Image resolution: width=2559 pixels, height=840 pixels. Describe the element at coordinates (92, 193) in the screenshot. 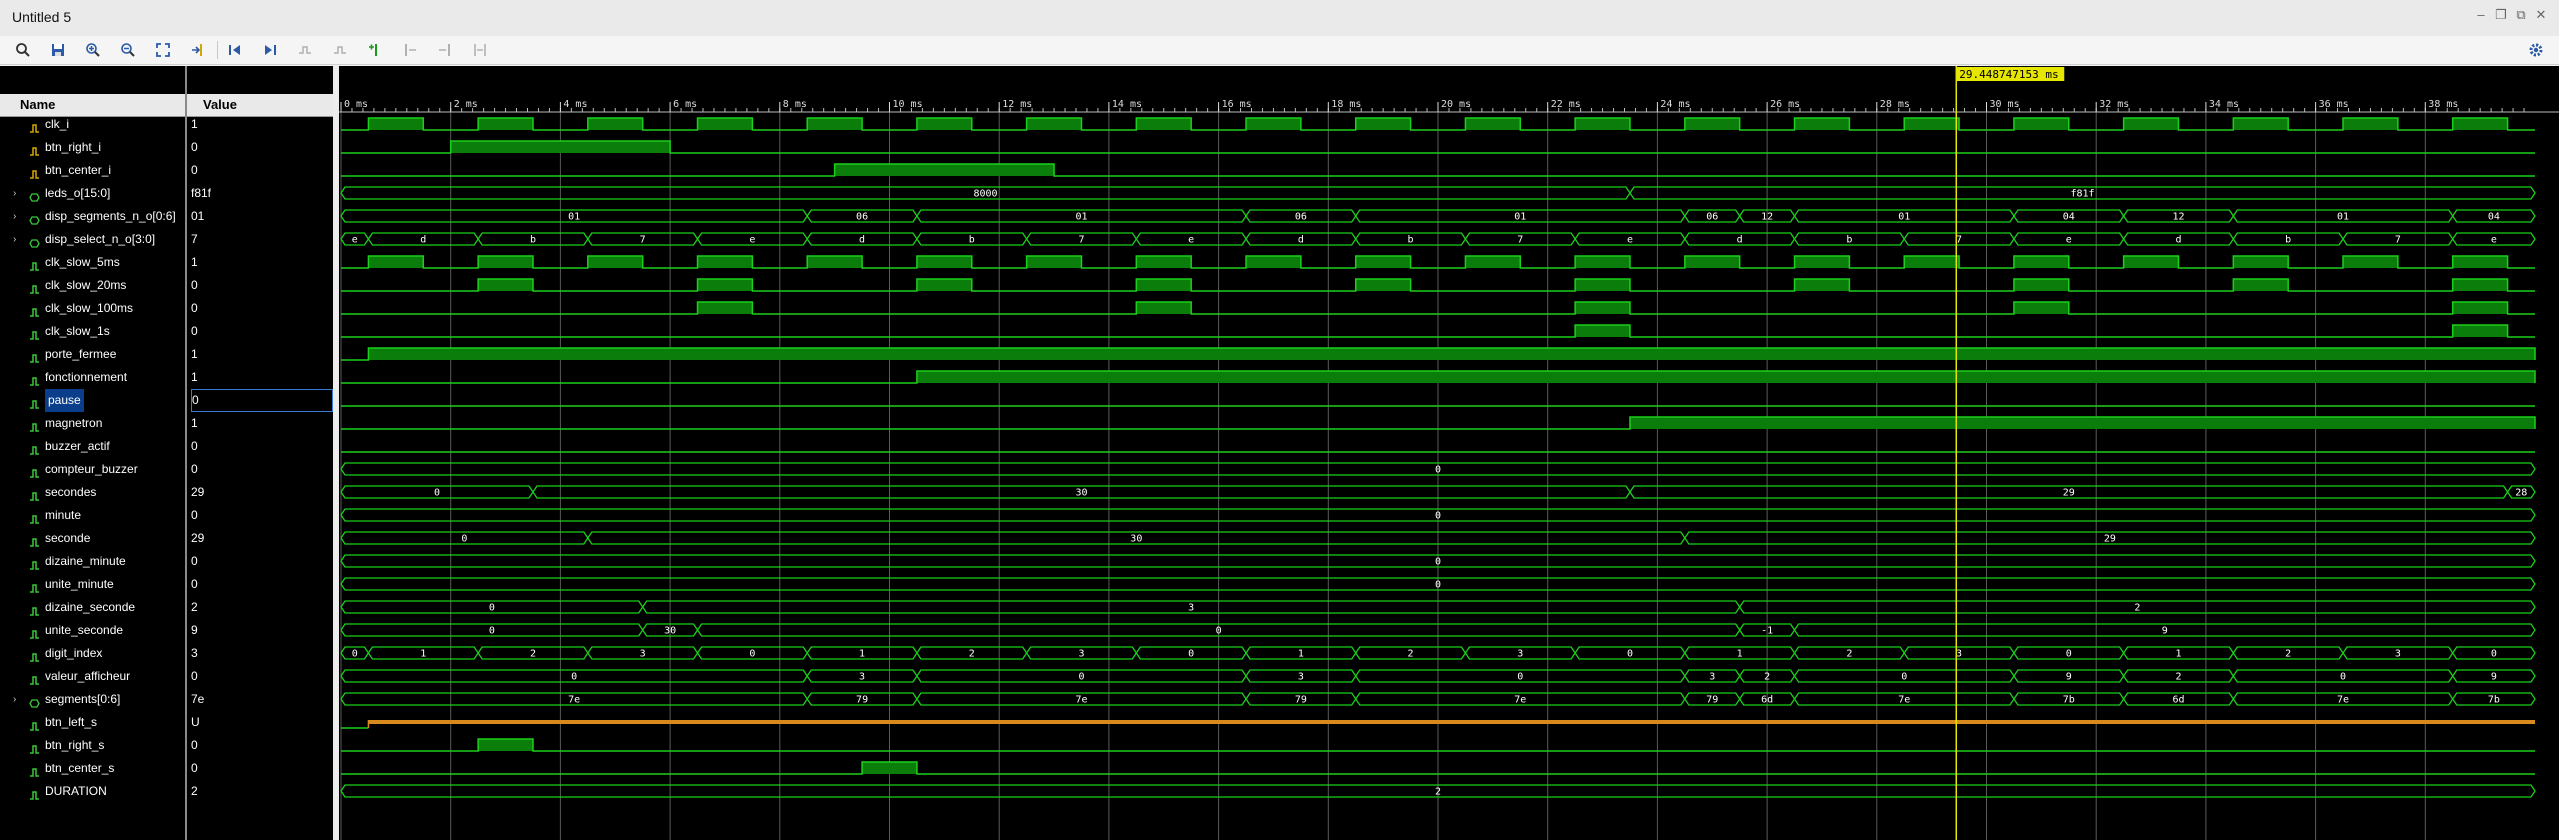

I see `signal-row-leds-o-15-0: › leds_o[15:0]` at that location.